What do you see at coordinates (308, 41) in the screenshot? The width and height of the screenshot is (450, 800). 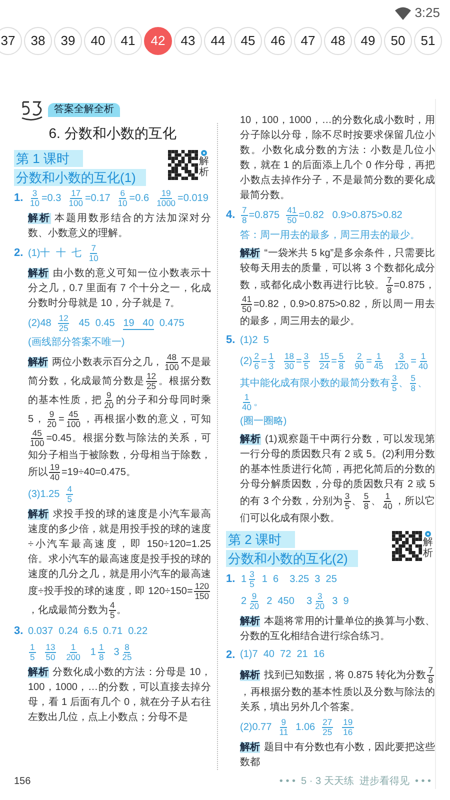 I see `page-button: 47` at bounding box center [308, 41].